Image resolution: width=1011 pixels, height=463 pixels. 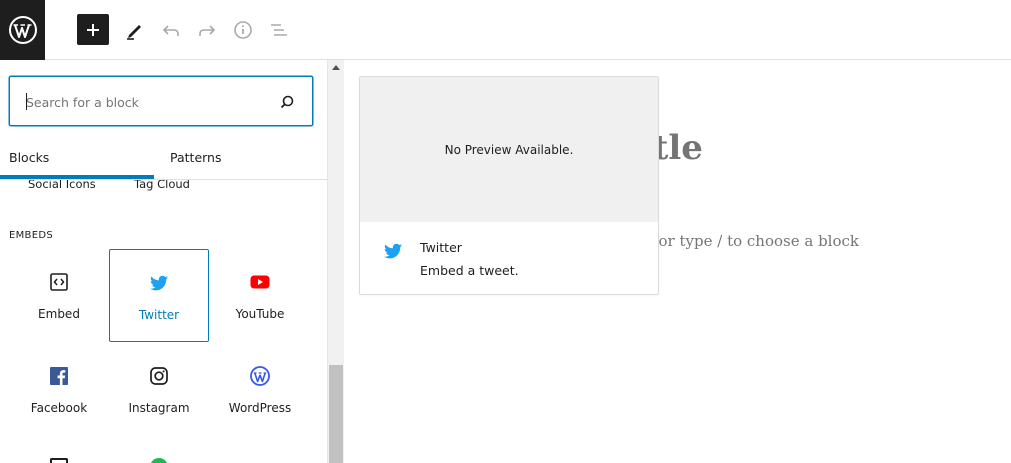 I want to click on tab-patterns: Patterns, so click(x=195, y=157).